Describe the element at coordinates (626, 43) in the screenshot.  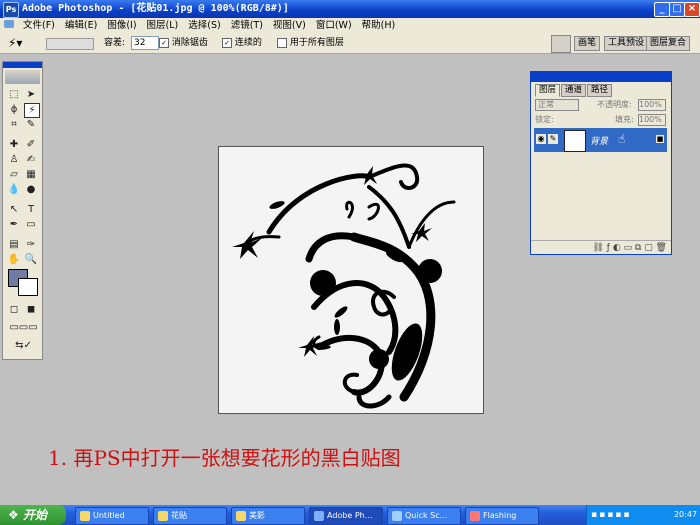
I see `tool-presets-tab: 工具预设` at that location.